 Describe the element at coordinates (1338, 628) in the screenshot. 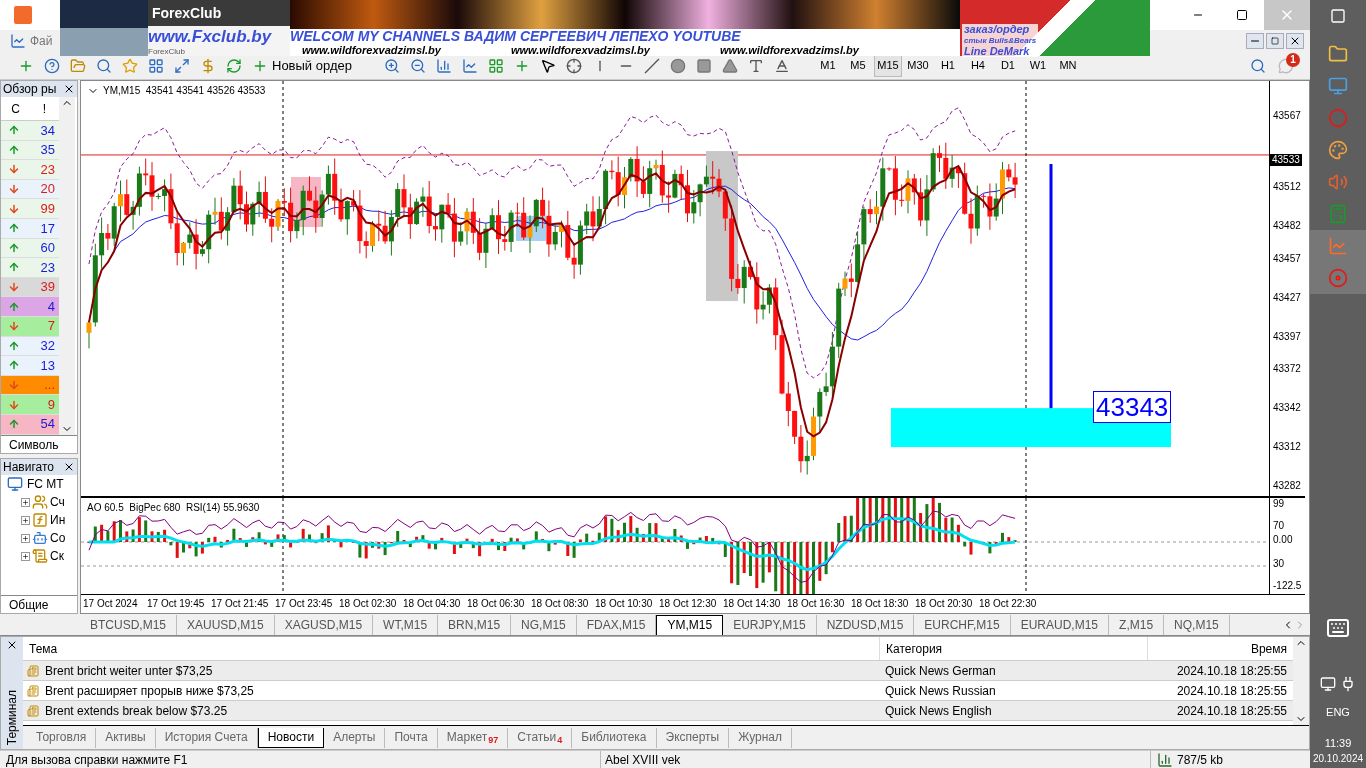

I see `keyboard-icon` at that location.